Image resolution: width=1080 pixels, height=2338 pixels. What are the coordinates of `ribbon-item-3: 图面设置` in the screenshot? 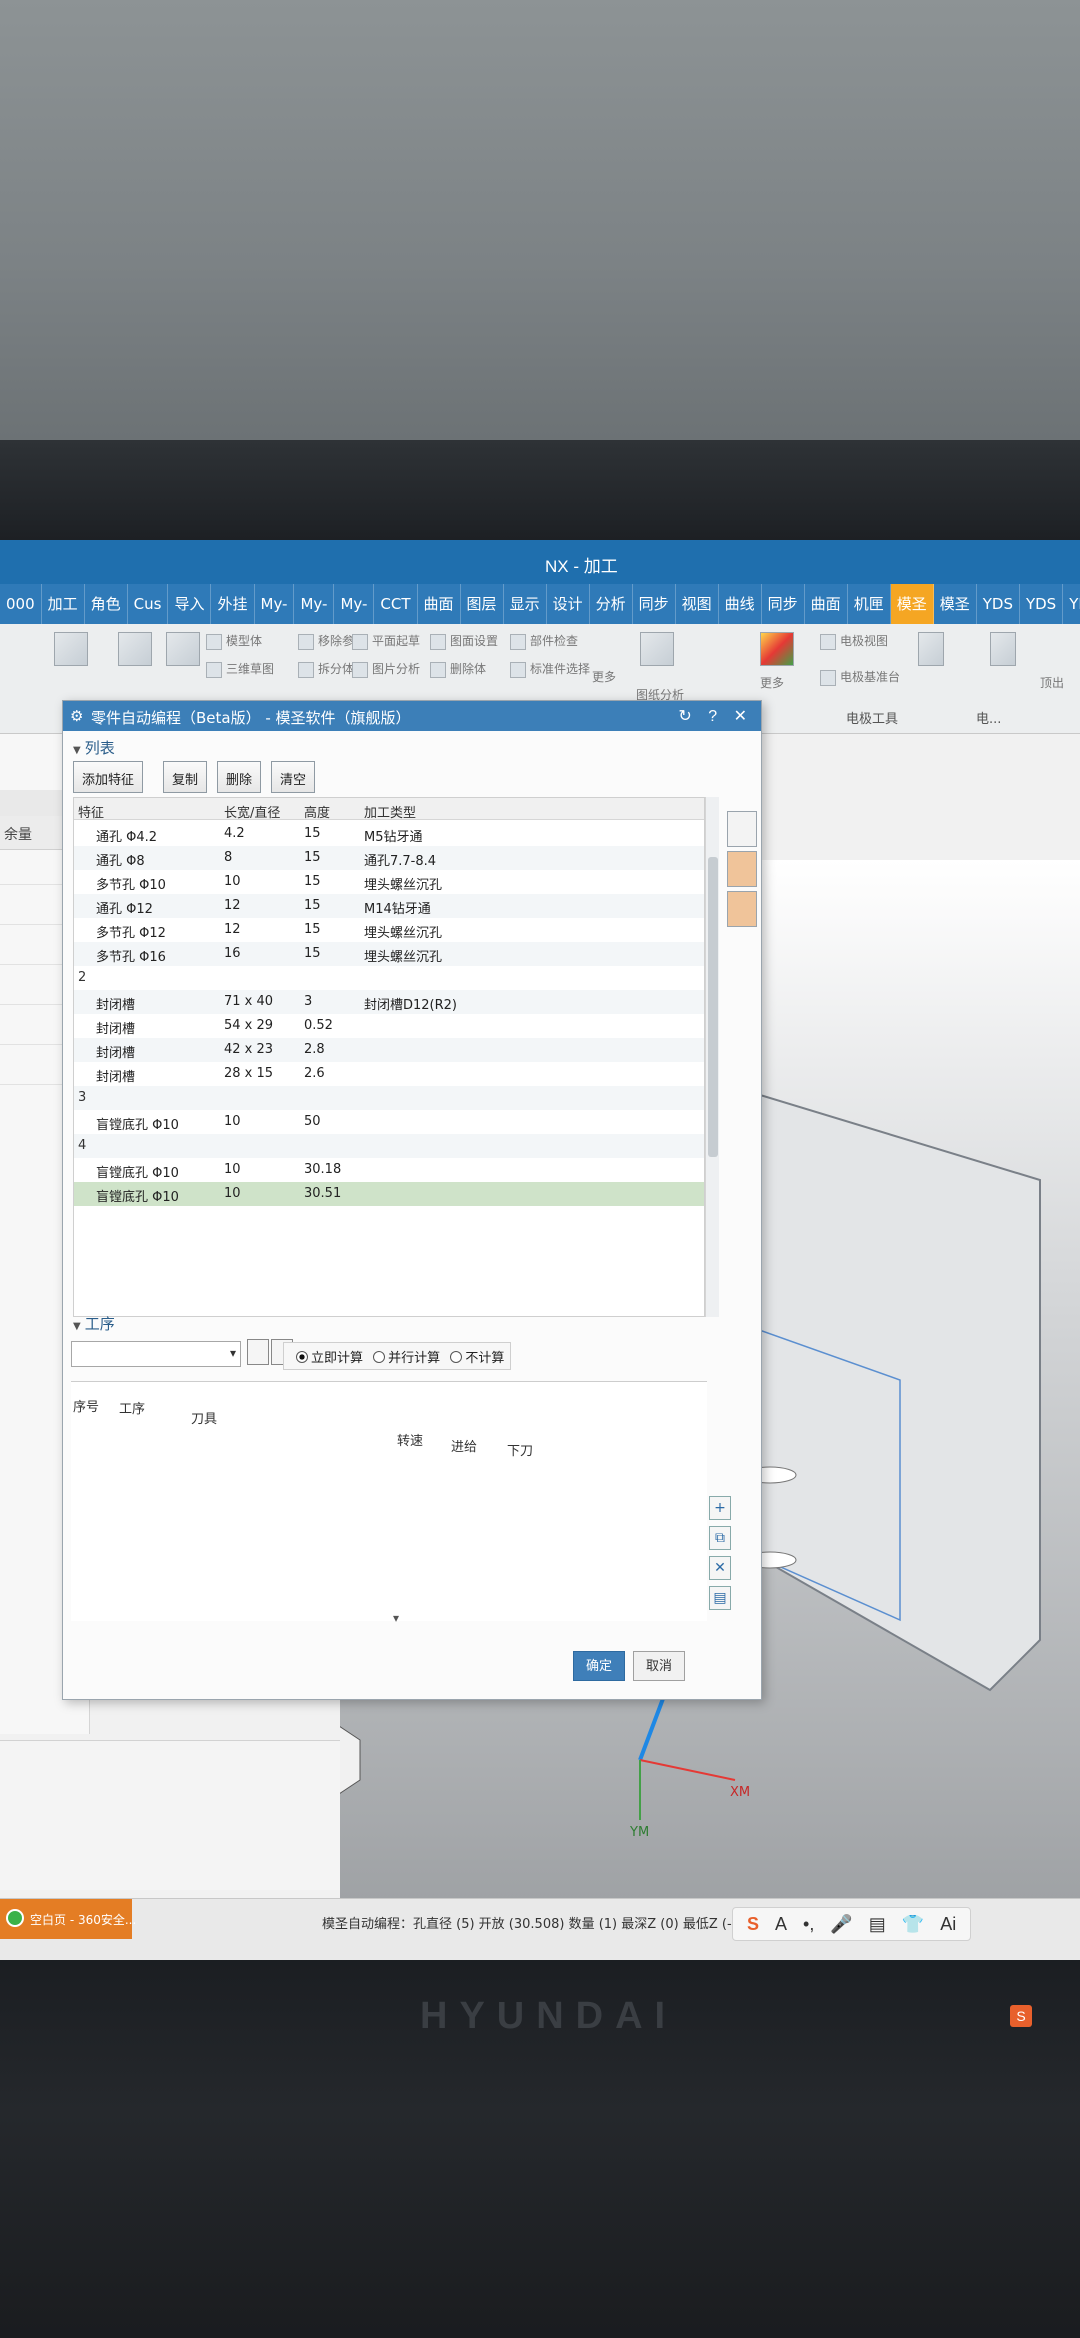 It's located at (464, 641).